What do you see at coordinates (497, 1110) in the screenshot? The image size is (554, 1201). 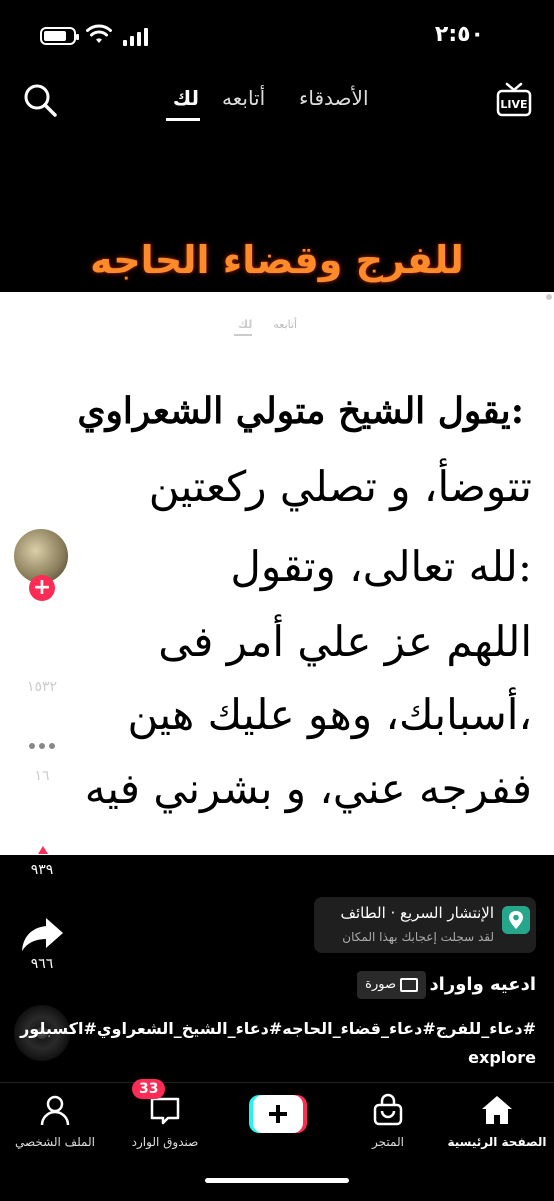 I see `home-icon` at bounding box center [497, 1110].